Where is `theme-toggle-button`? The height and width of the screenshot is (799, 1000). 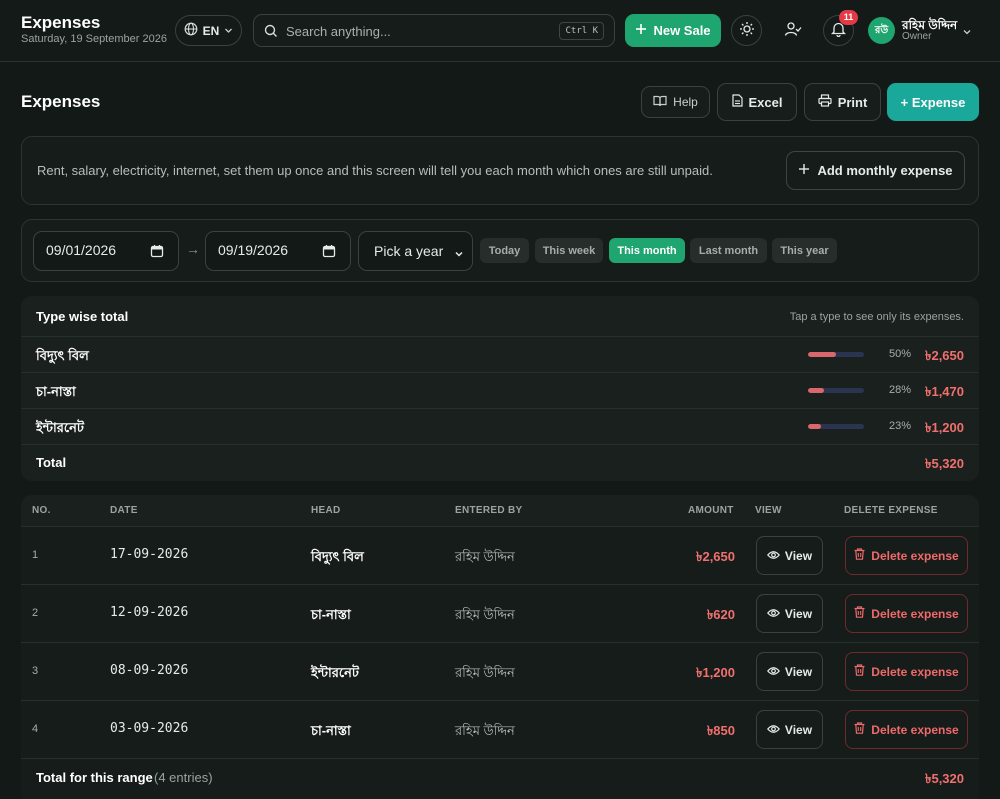 theme-toggle-button is located at coordinates (746, 30).